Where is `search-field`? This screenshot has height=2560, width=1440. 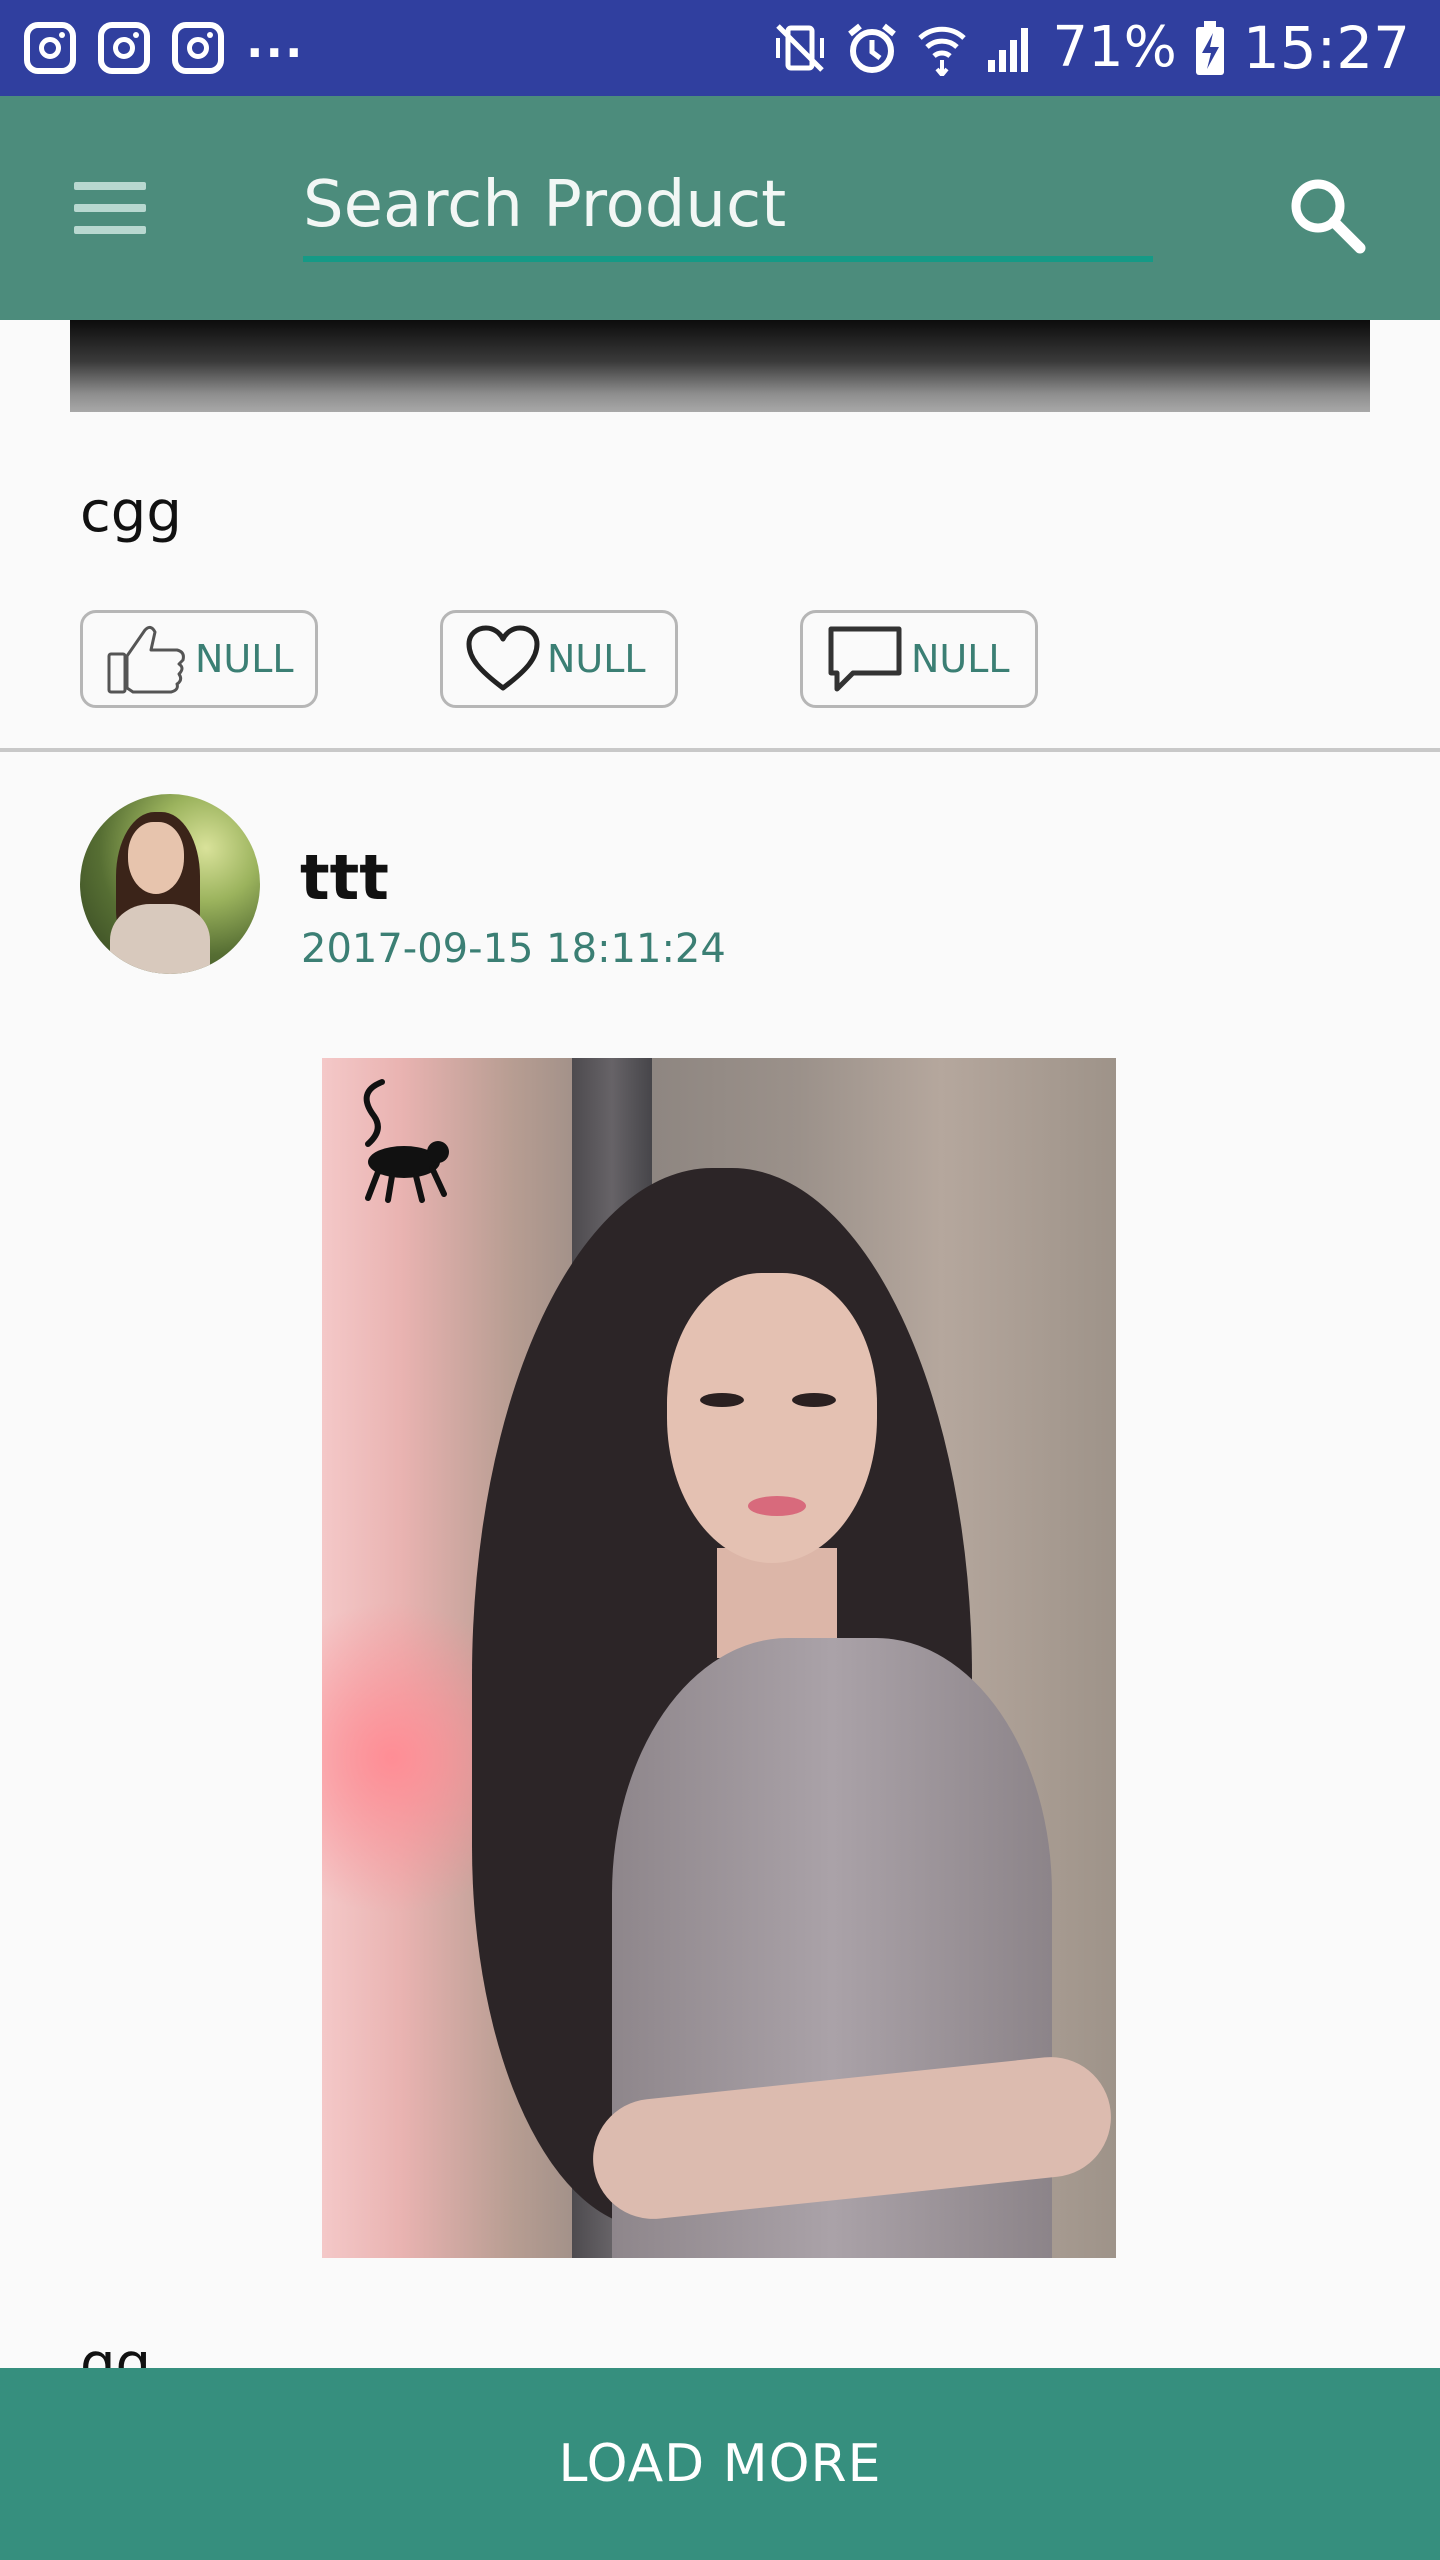 search-field is located at coordinates (728, 208).